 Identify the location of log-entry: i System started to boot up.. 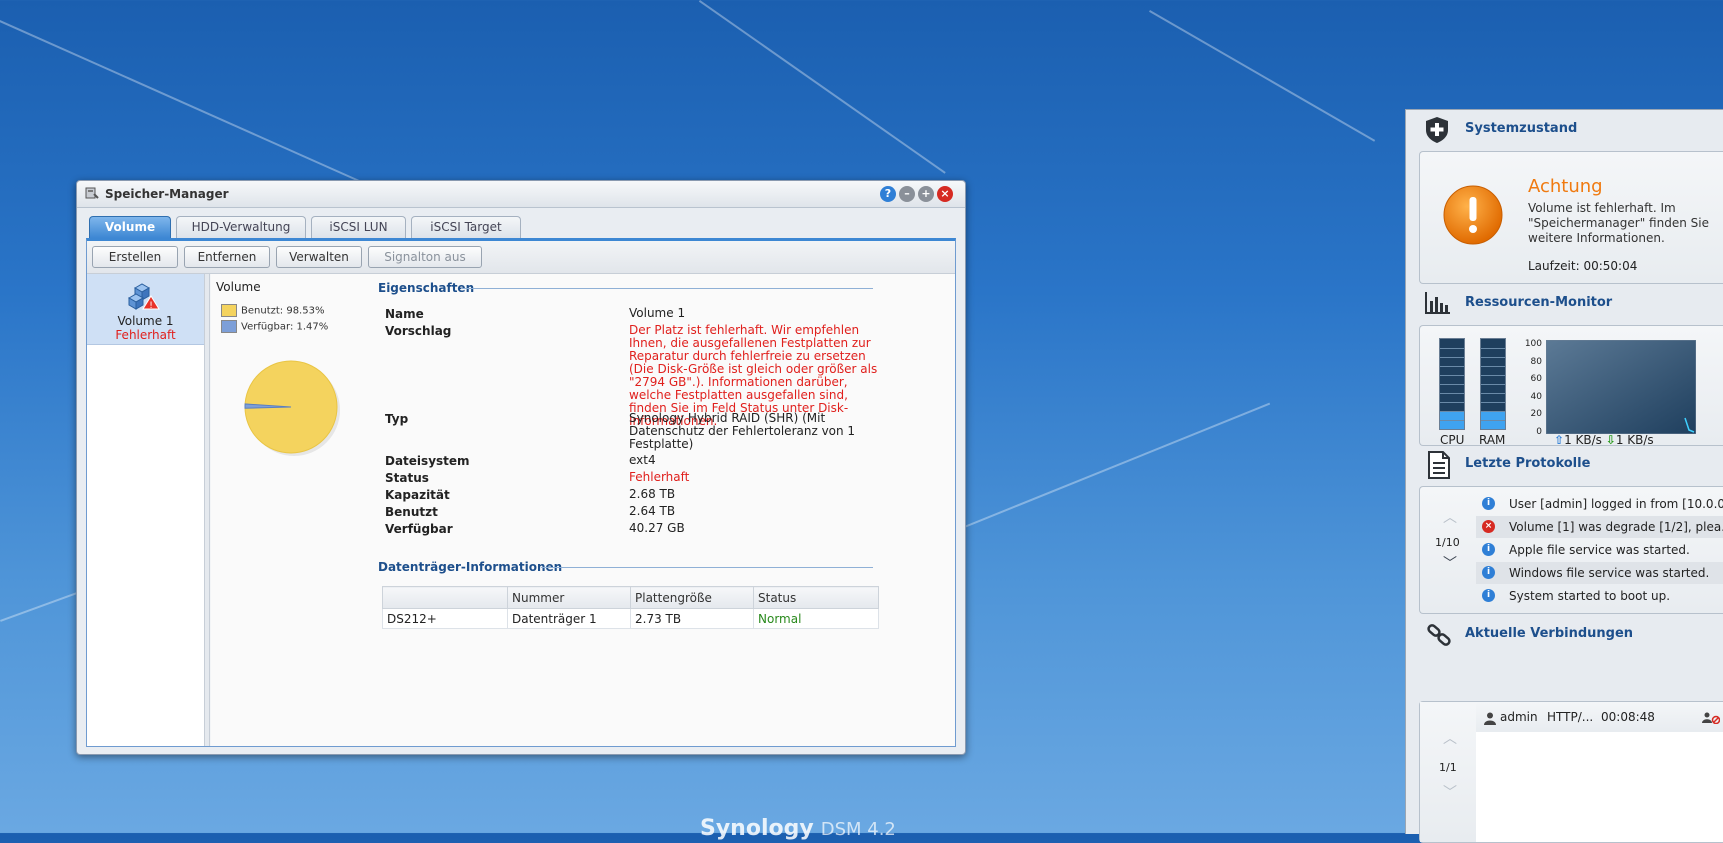
(1599, 596).